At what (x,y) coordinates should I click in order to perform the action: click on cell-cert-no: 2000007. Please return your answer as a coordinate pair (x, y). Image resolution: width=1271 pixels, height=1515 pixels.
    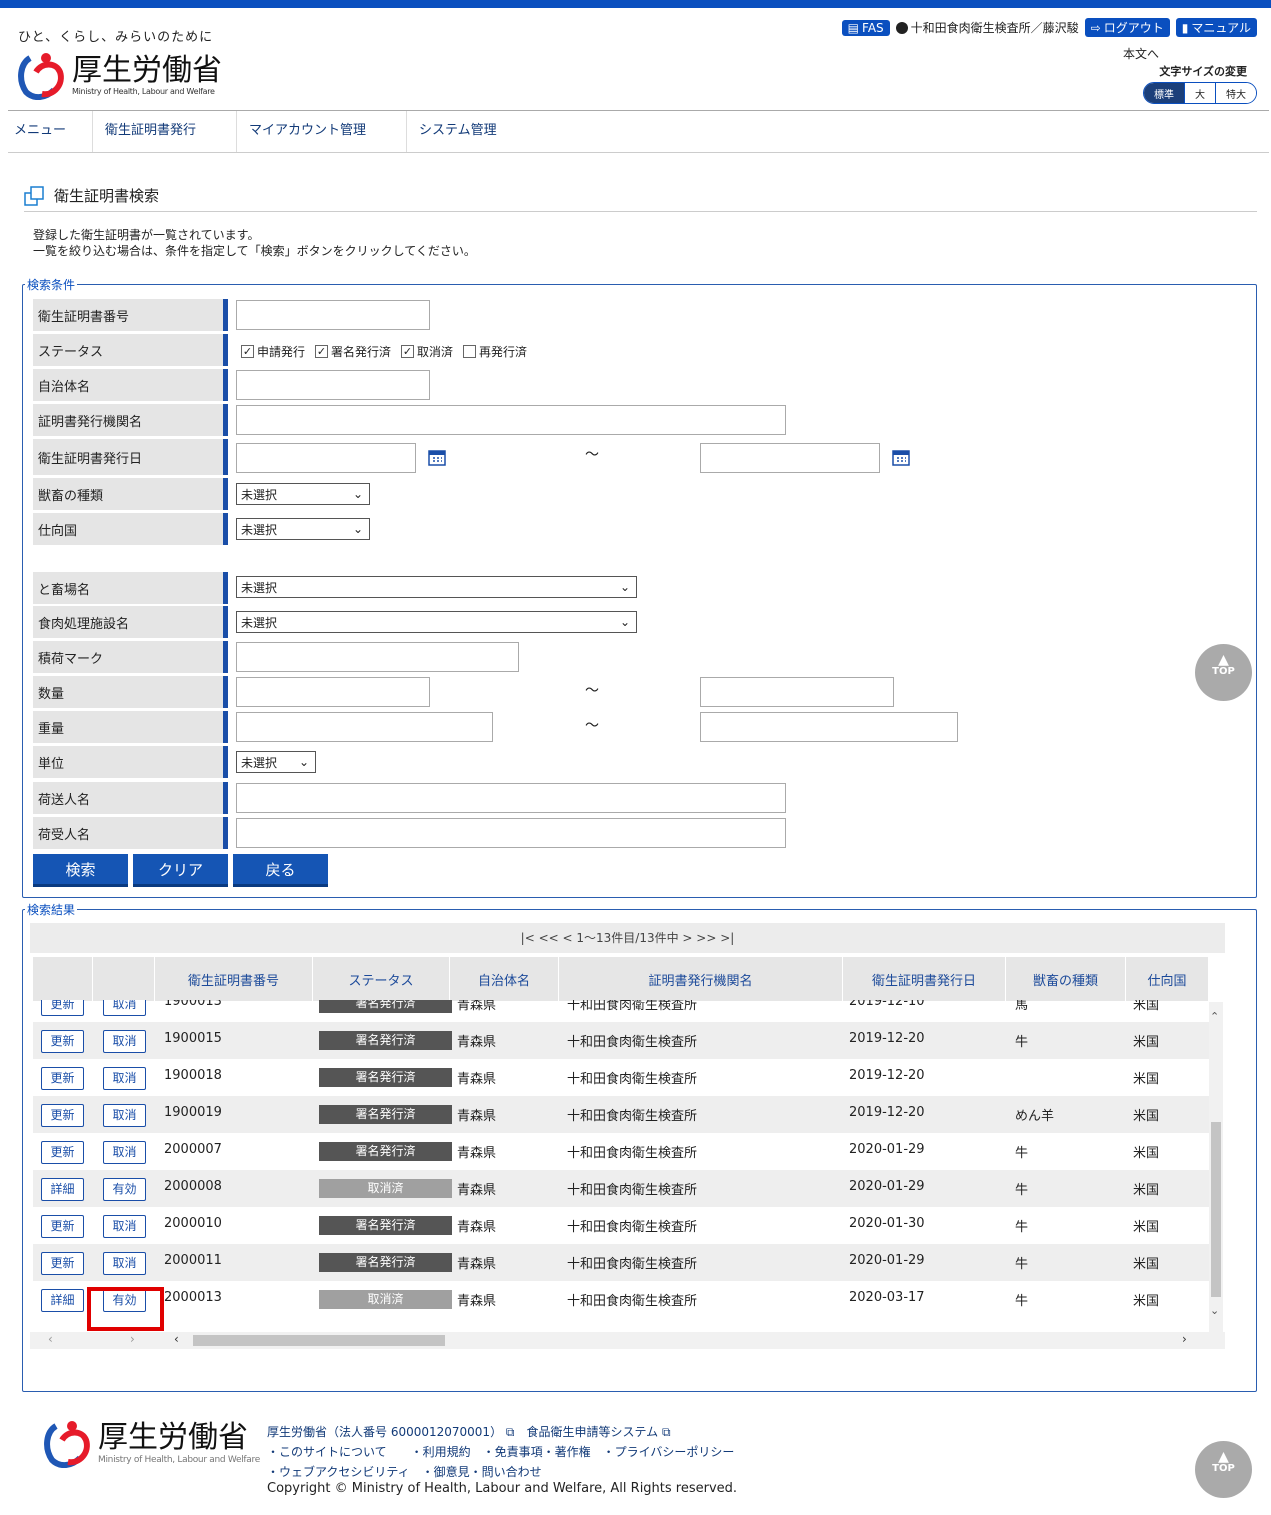
    Looking at the image, I should click on (193, 1149).